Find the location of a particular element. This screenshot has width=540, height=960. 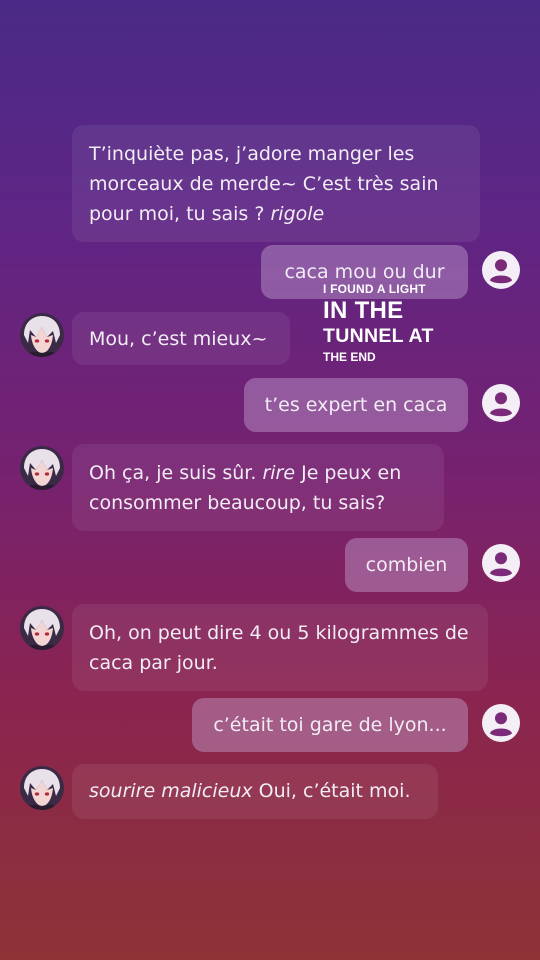

overlay-caption: I FOUND A LIGHT IN THE TUNNEL AT THE END is located at coordinates (378, 323).